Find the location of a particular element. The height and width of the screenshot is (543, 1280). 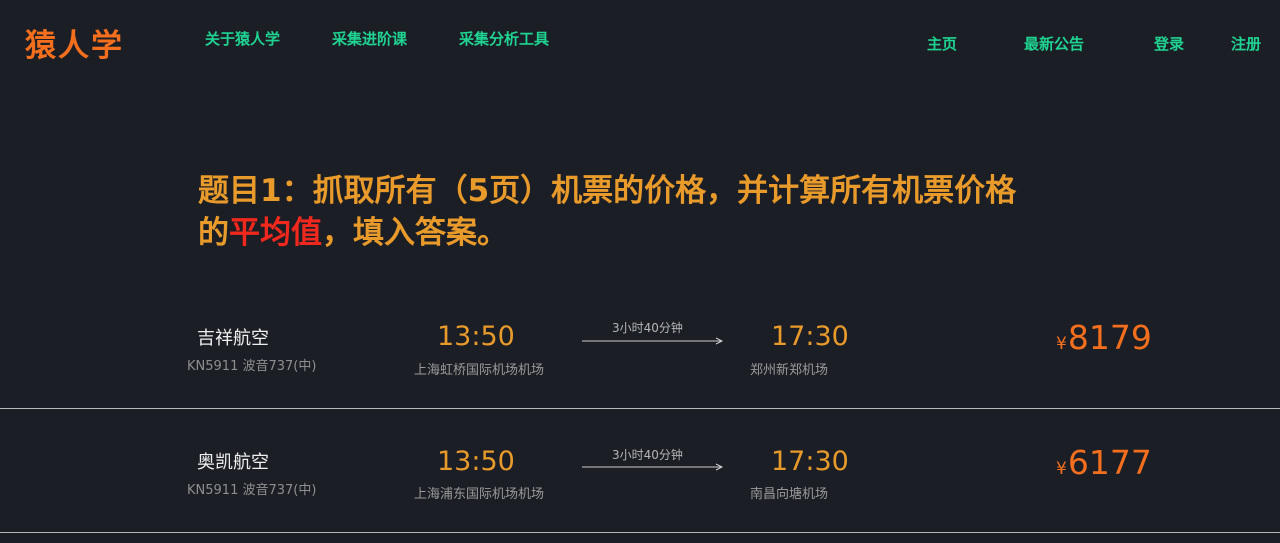

question-heading: 题目1：抓取所有（5页）机票的价格，并计算所有机票价格的平均值，填入答案。 is located at coordinates (613, 212).